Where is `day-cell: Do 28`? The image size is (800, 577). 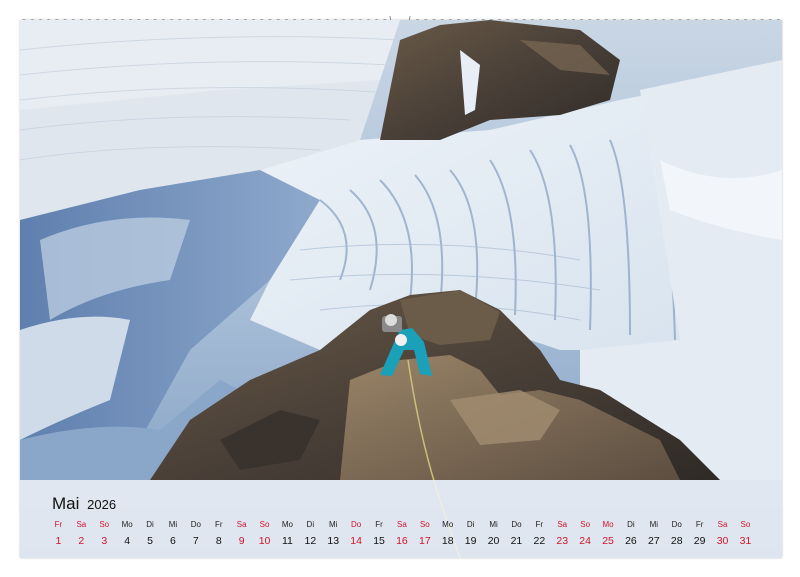
day-cell: Do 28 is located at coordinates (676, 534).